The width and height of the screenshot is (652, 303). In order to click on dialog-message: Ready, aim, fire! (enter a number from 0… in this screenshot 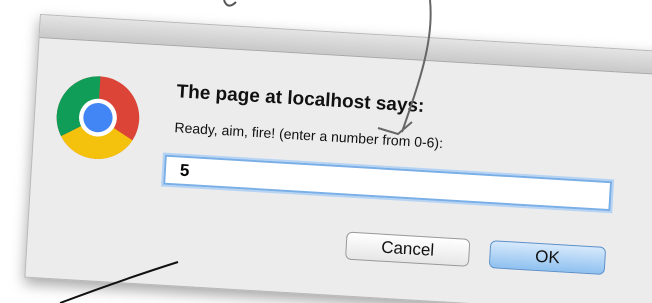, I will do `click(309, 135)`.